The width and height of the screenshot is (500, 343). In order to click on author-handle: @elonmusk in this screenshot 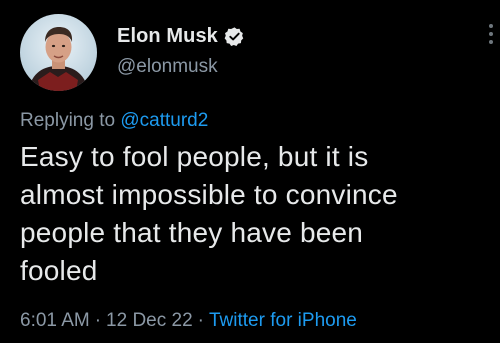, I will do `click(181, 67)`.